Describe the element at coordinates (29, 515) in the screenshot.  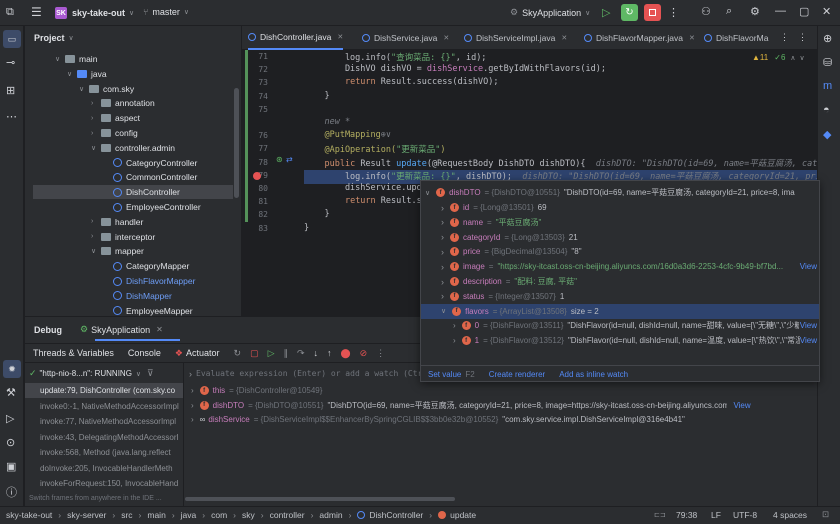
I see `breadcrumb-item: sky-take-out` at that location.